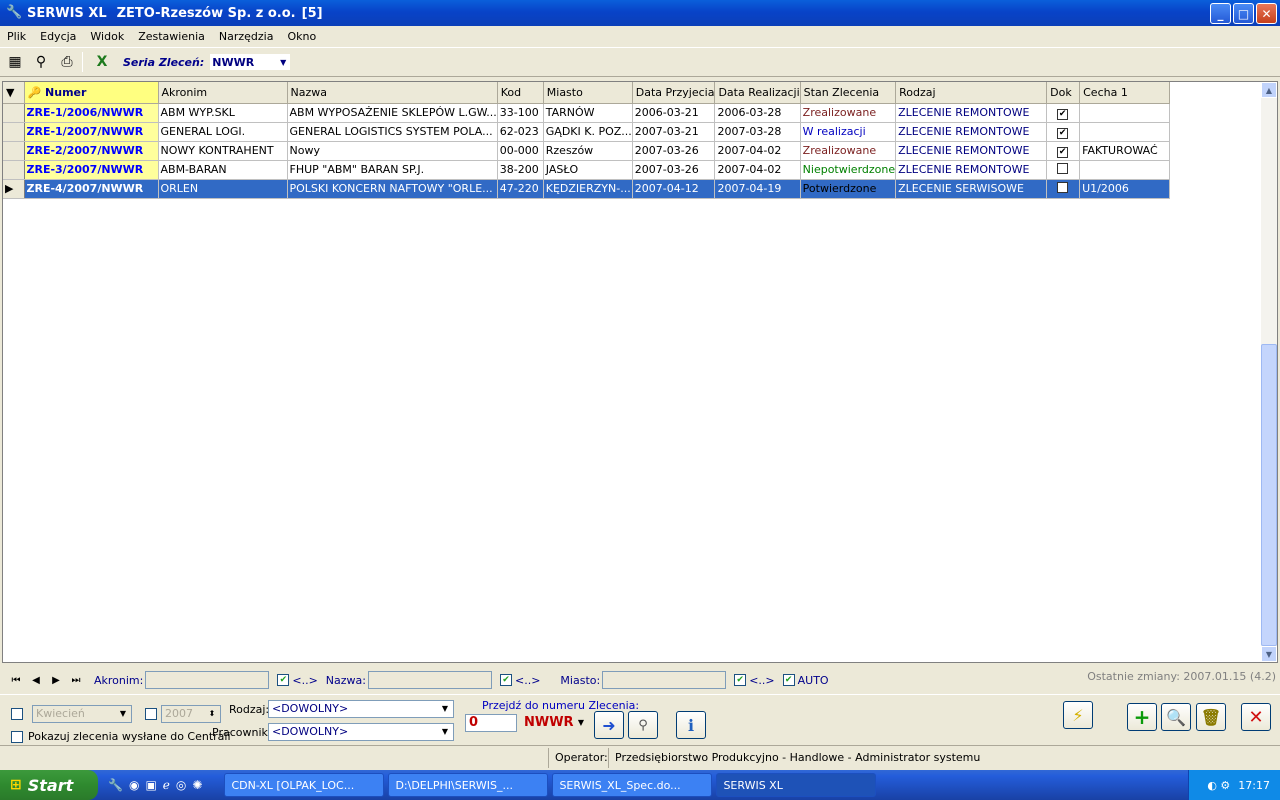  Describe the element at coordinates (102, 62) in the screenshot. I see `excel-icon: X` at that location.